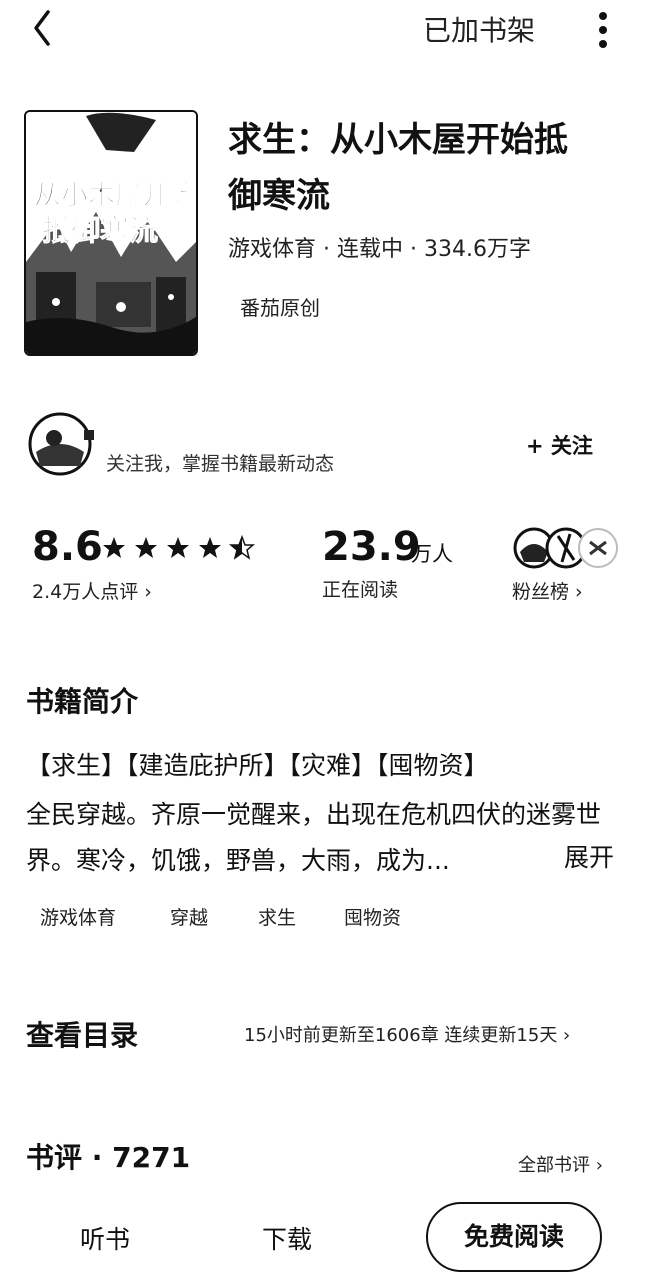 The image size is (646, 1280). I want to click on all-reviews-link: 全部书评 ›, so click(573, 1166).